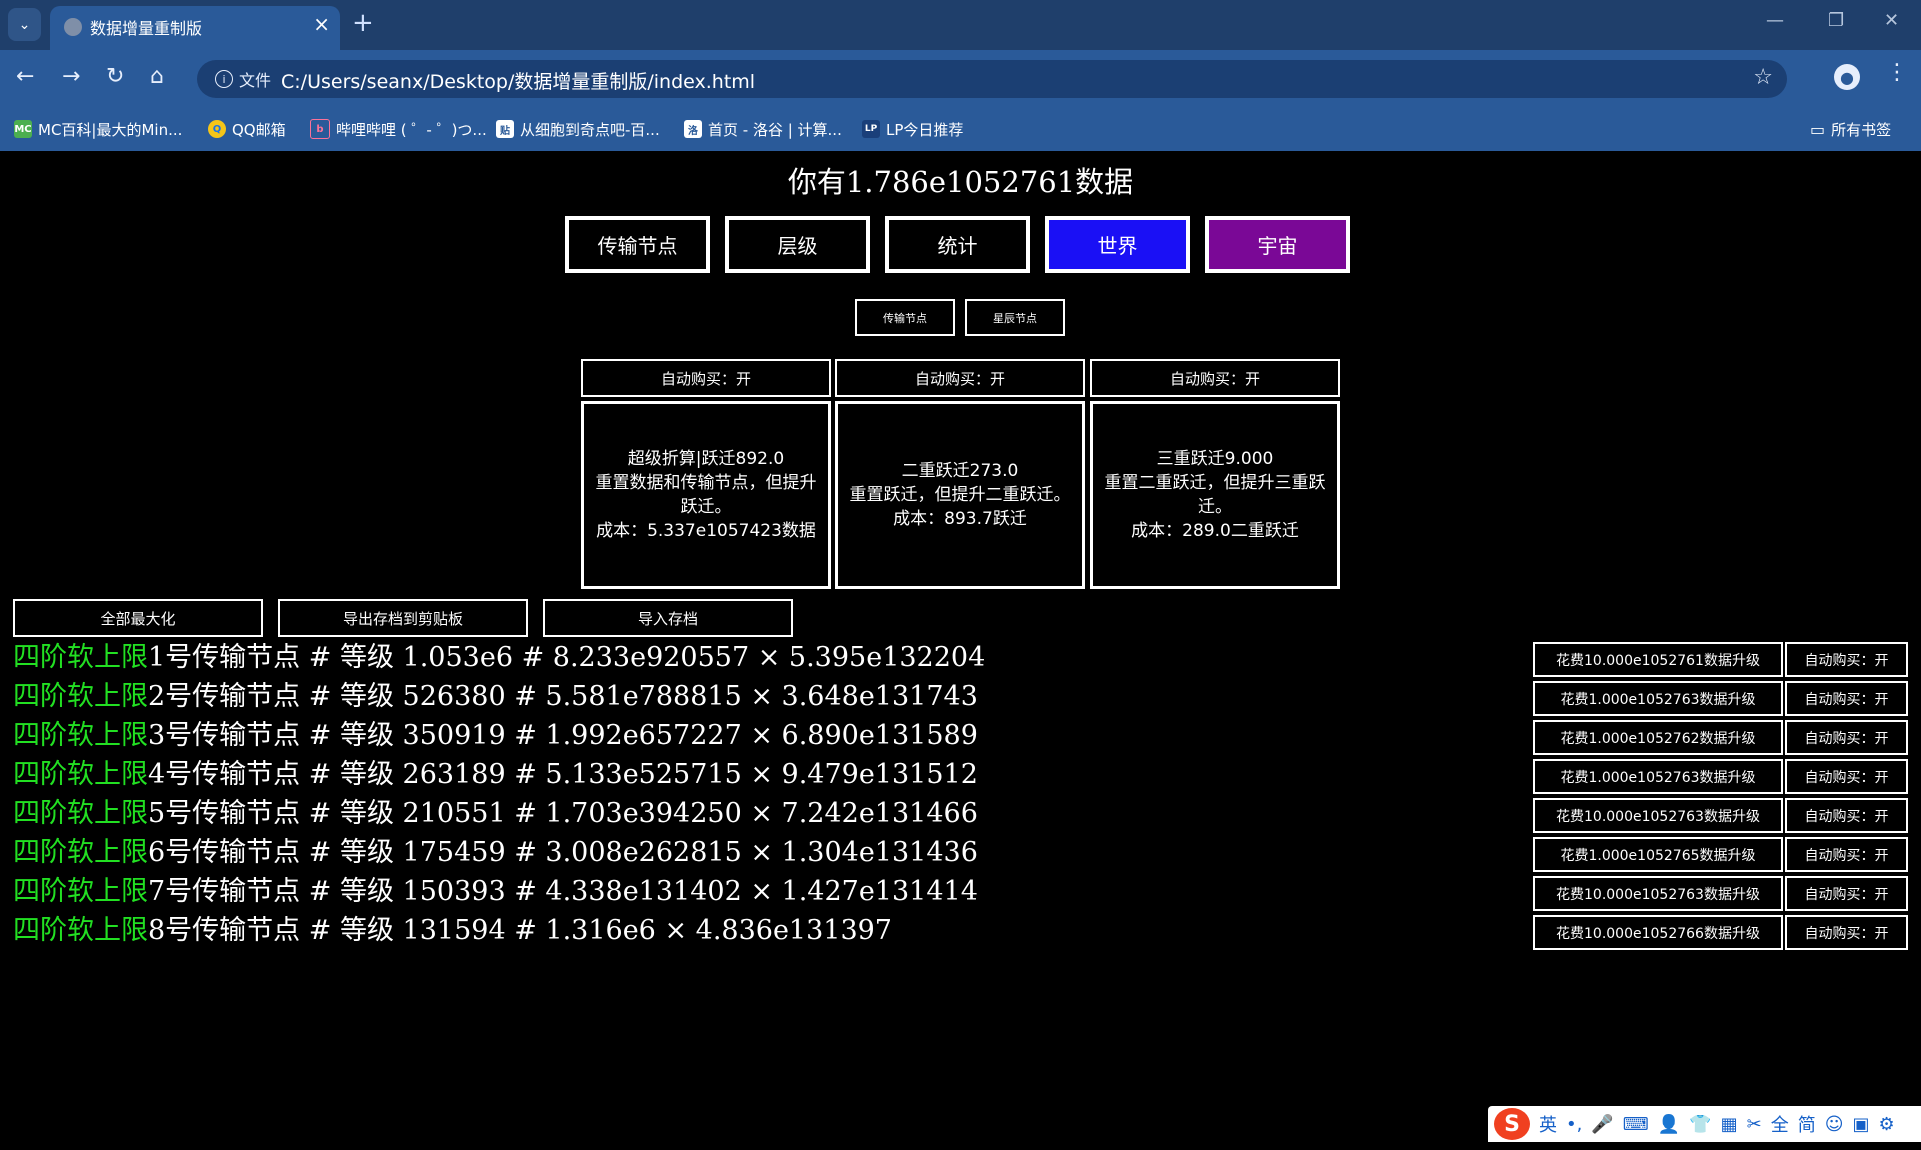 This screenshot has height=1150, width=1921. Describe the element at coordinates (243, 79) in the screenshot. I see `site-info-chip: i 文件` at that location.